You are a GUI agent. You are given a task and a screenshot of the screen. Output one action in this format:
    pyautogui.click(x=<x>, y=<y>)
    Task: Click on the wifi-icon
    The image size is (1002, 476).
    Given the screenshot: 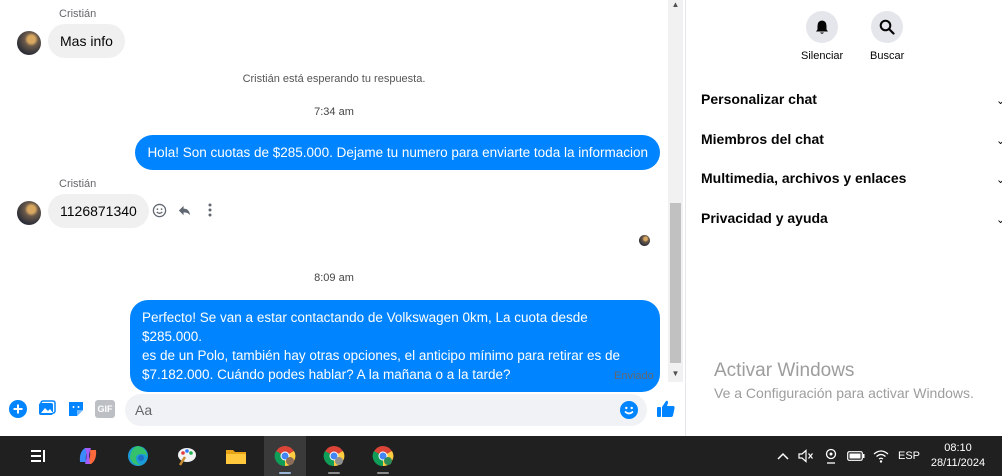 What is the action you would take?
    pyautogui.click(x=881, y=456)
    